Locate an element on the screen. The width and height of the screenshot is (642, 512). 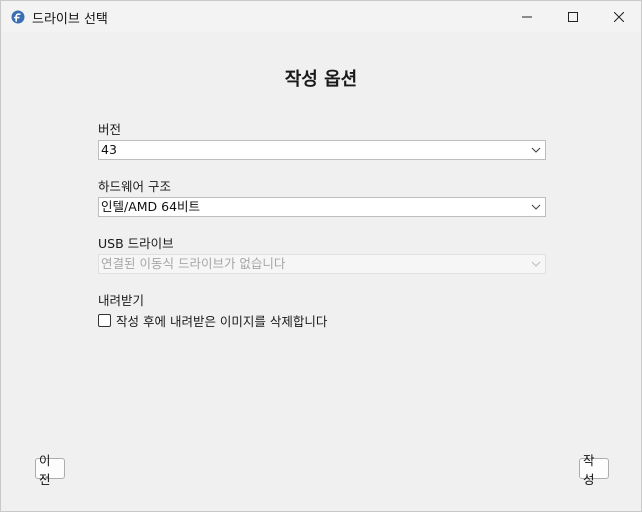
minimize-button is located at coordinates (527, 16).